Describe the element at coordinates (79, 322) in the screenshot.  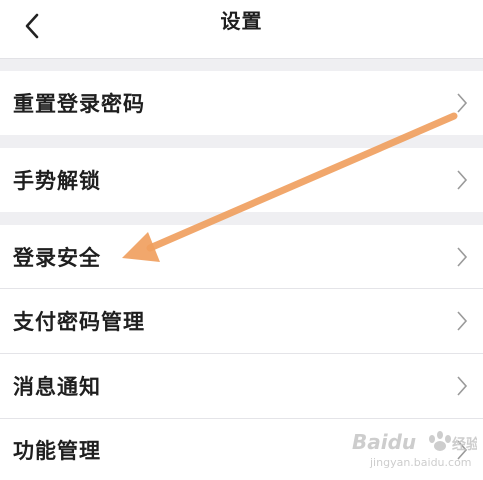
I see `settings-item-label: 支付密码管理` at that location.